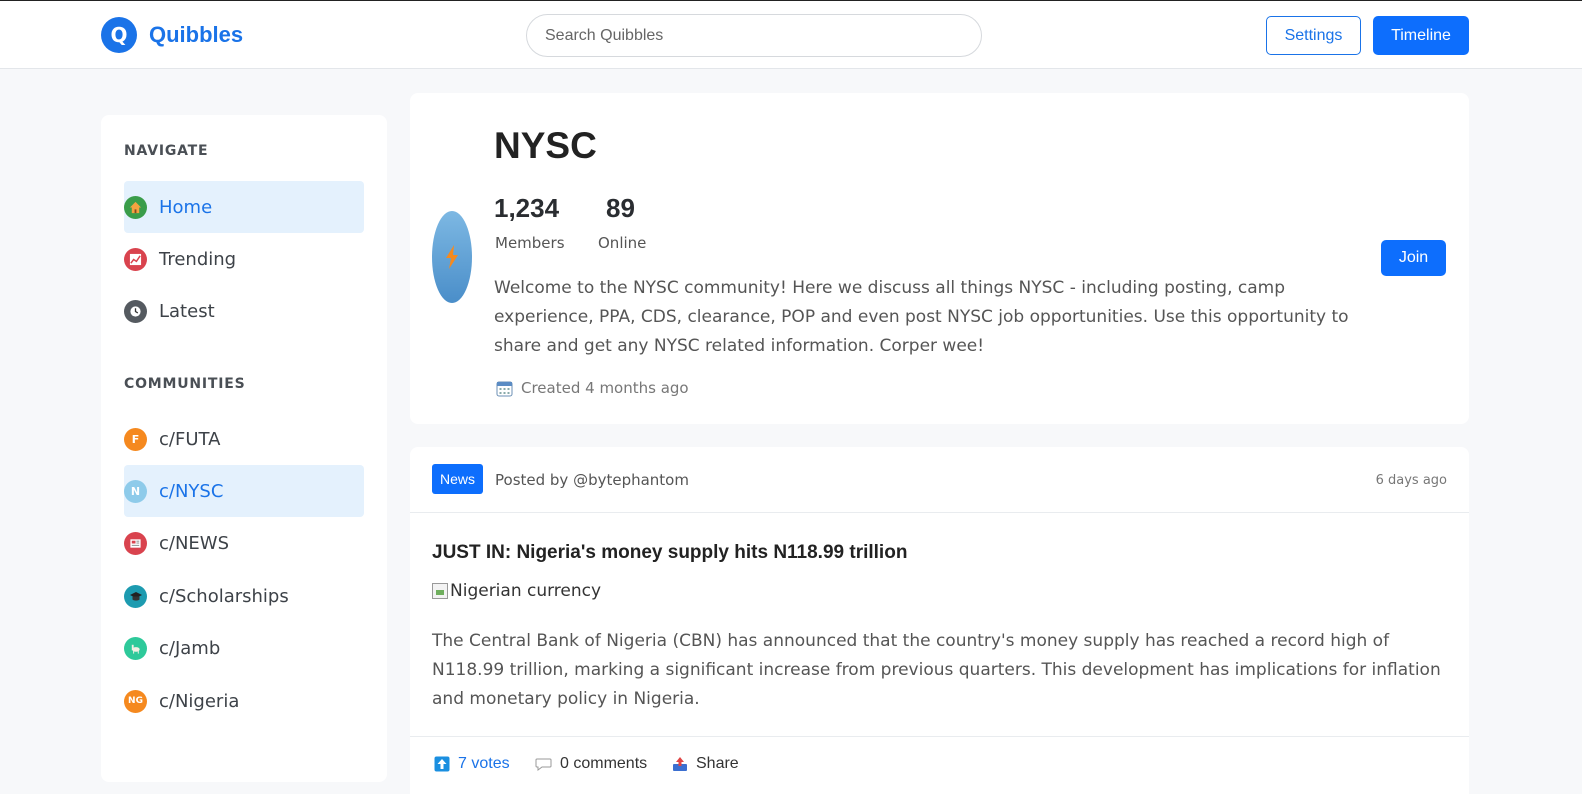  What do you see at coordinates (244, 207) in the screenshot?
I see `nav-item-home: Home` at bounding box center [244, 207].